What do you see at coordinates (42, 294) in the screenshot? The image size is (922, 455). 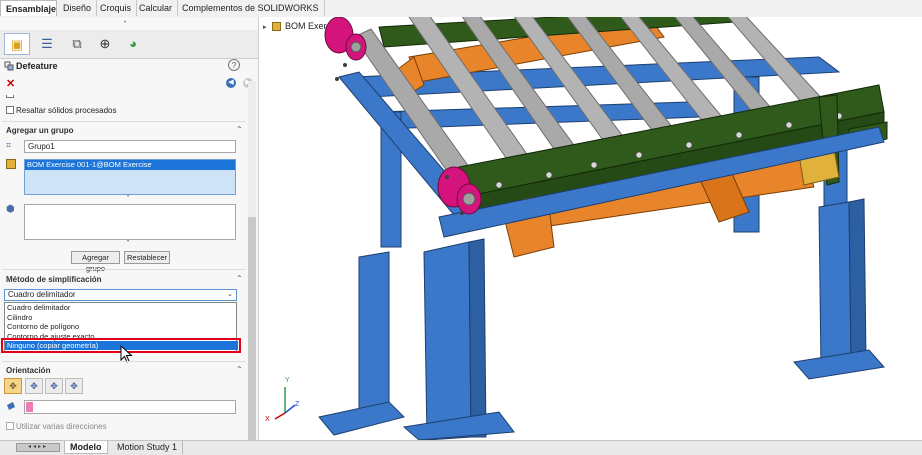 I see `select-value: Cuadro delimitador` at bounding box center [42, 294].